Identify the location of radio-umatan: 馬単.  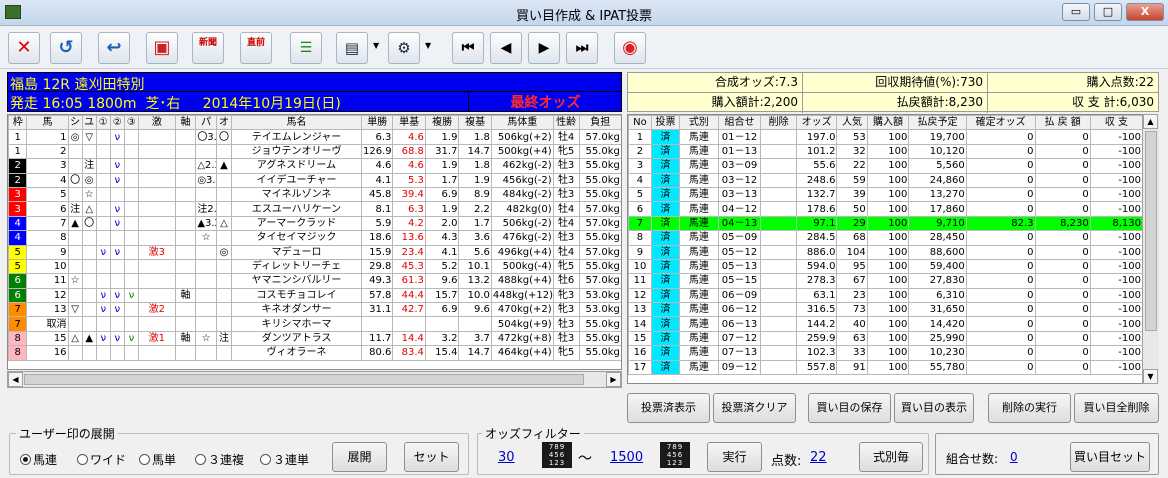
(157, 459).